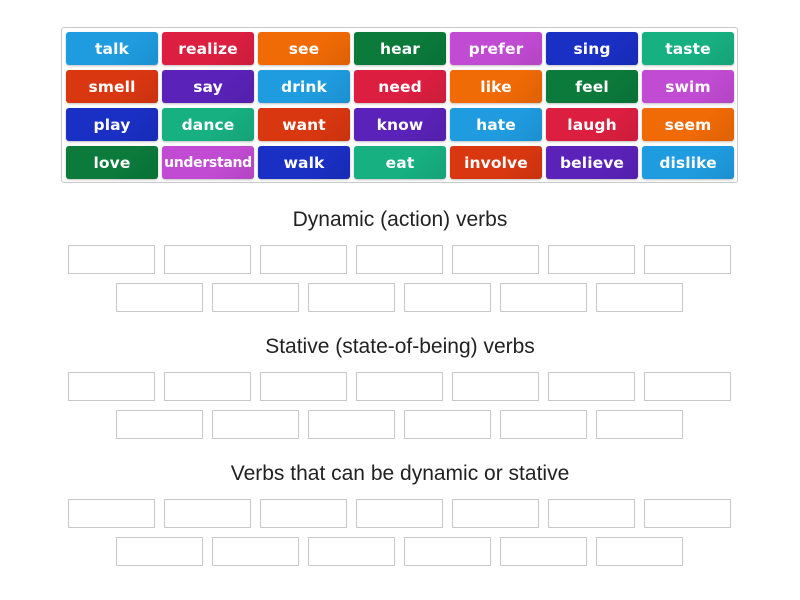  Describe the element at coordinates (400, 48) in the screenshot. I see `word-tile-hear: hear` at that location.